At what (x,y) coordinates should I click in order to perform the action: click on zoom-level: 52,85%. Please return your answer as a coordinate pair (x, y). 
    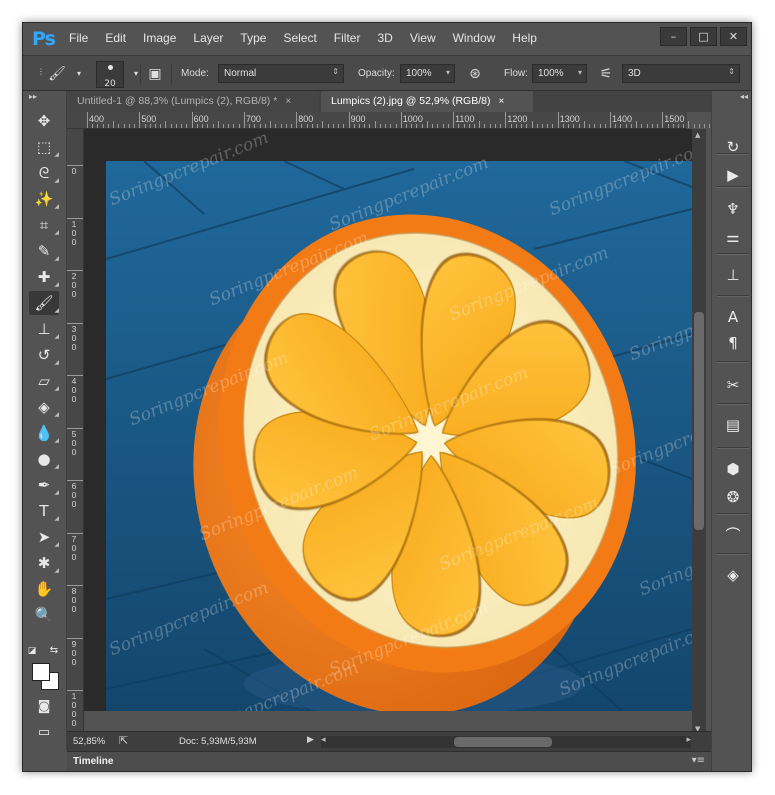
    Looking at the image, I should click on (89, 741).